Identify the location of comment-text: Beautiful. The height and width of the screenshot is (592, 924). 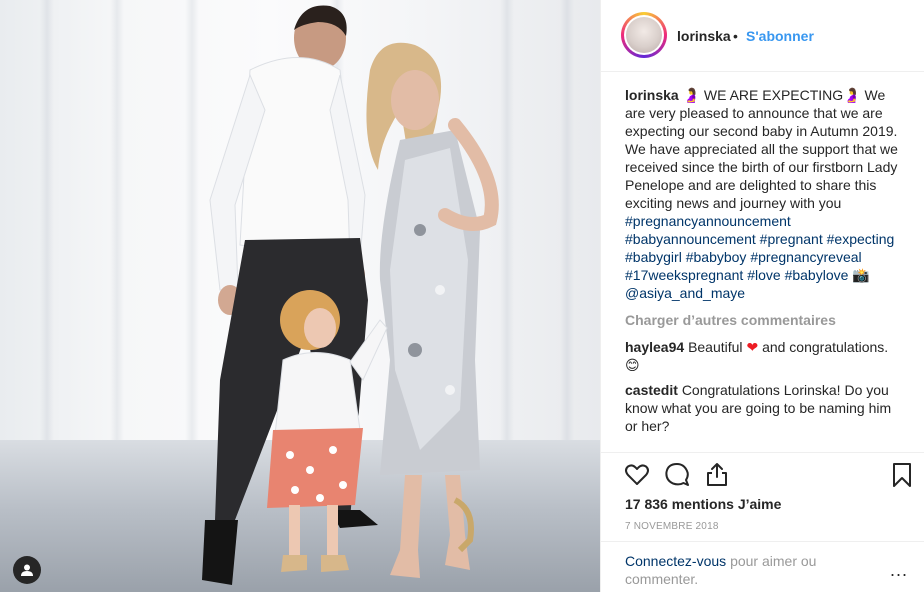
(715, 347).